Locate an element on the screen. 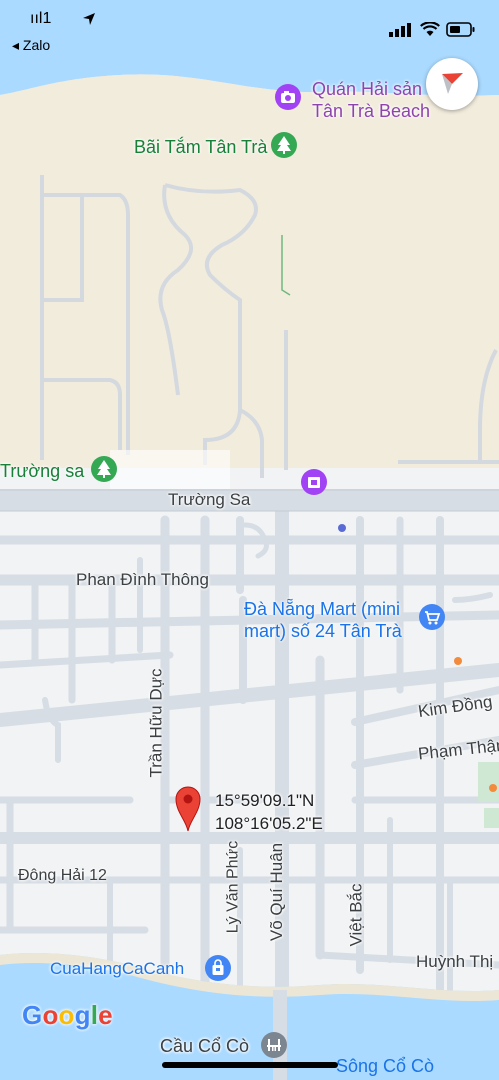  compass-icon is located at coordinates (452, 83).